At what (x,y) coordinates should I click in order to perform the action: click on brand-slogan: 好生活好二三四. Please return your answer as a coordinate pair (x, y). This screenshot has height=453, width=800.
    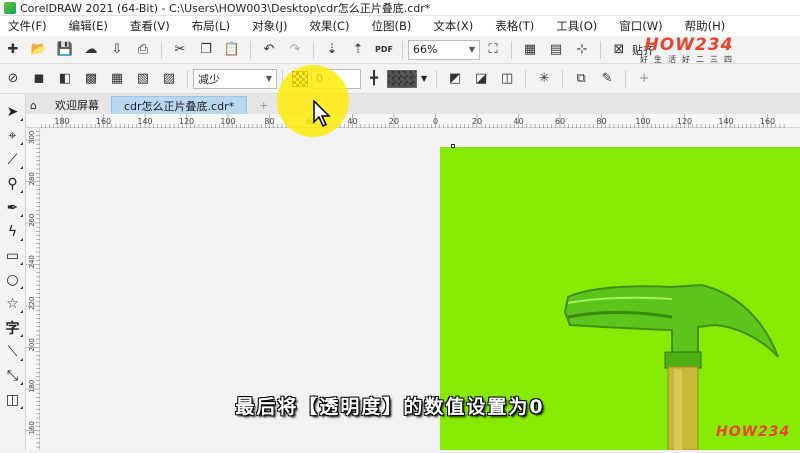
    Looking at the image, I should click on (689, 59).